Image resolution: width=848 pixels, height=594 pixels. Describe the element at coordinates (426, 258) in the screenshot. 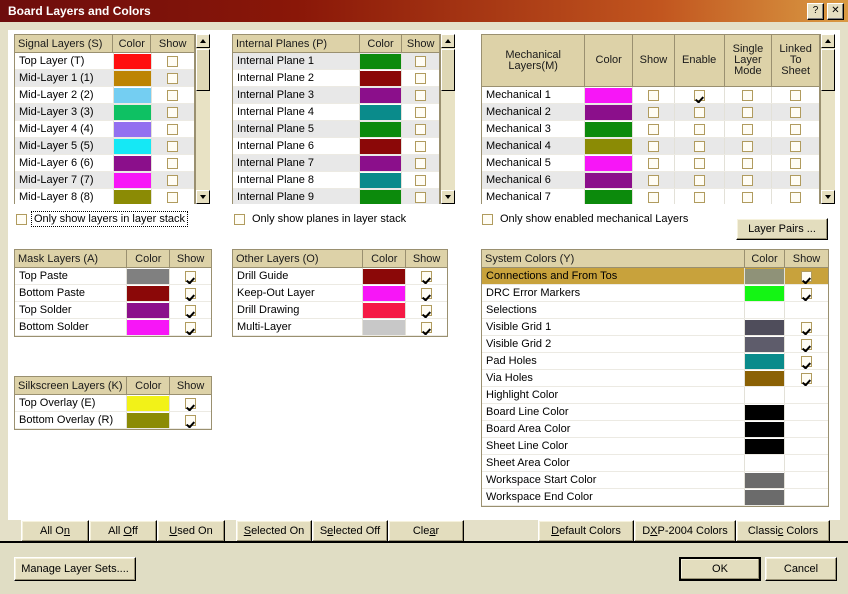

I see `other-layers-header-show: Show` at that location.